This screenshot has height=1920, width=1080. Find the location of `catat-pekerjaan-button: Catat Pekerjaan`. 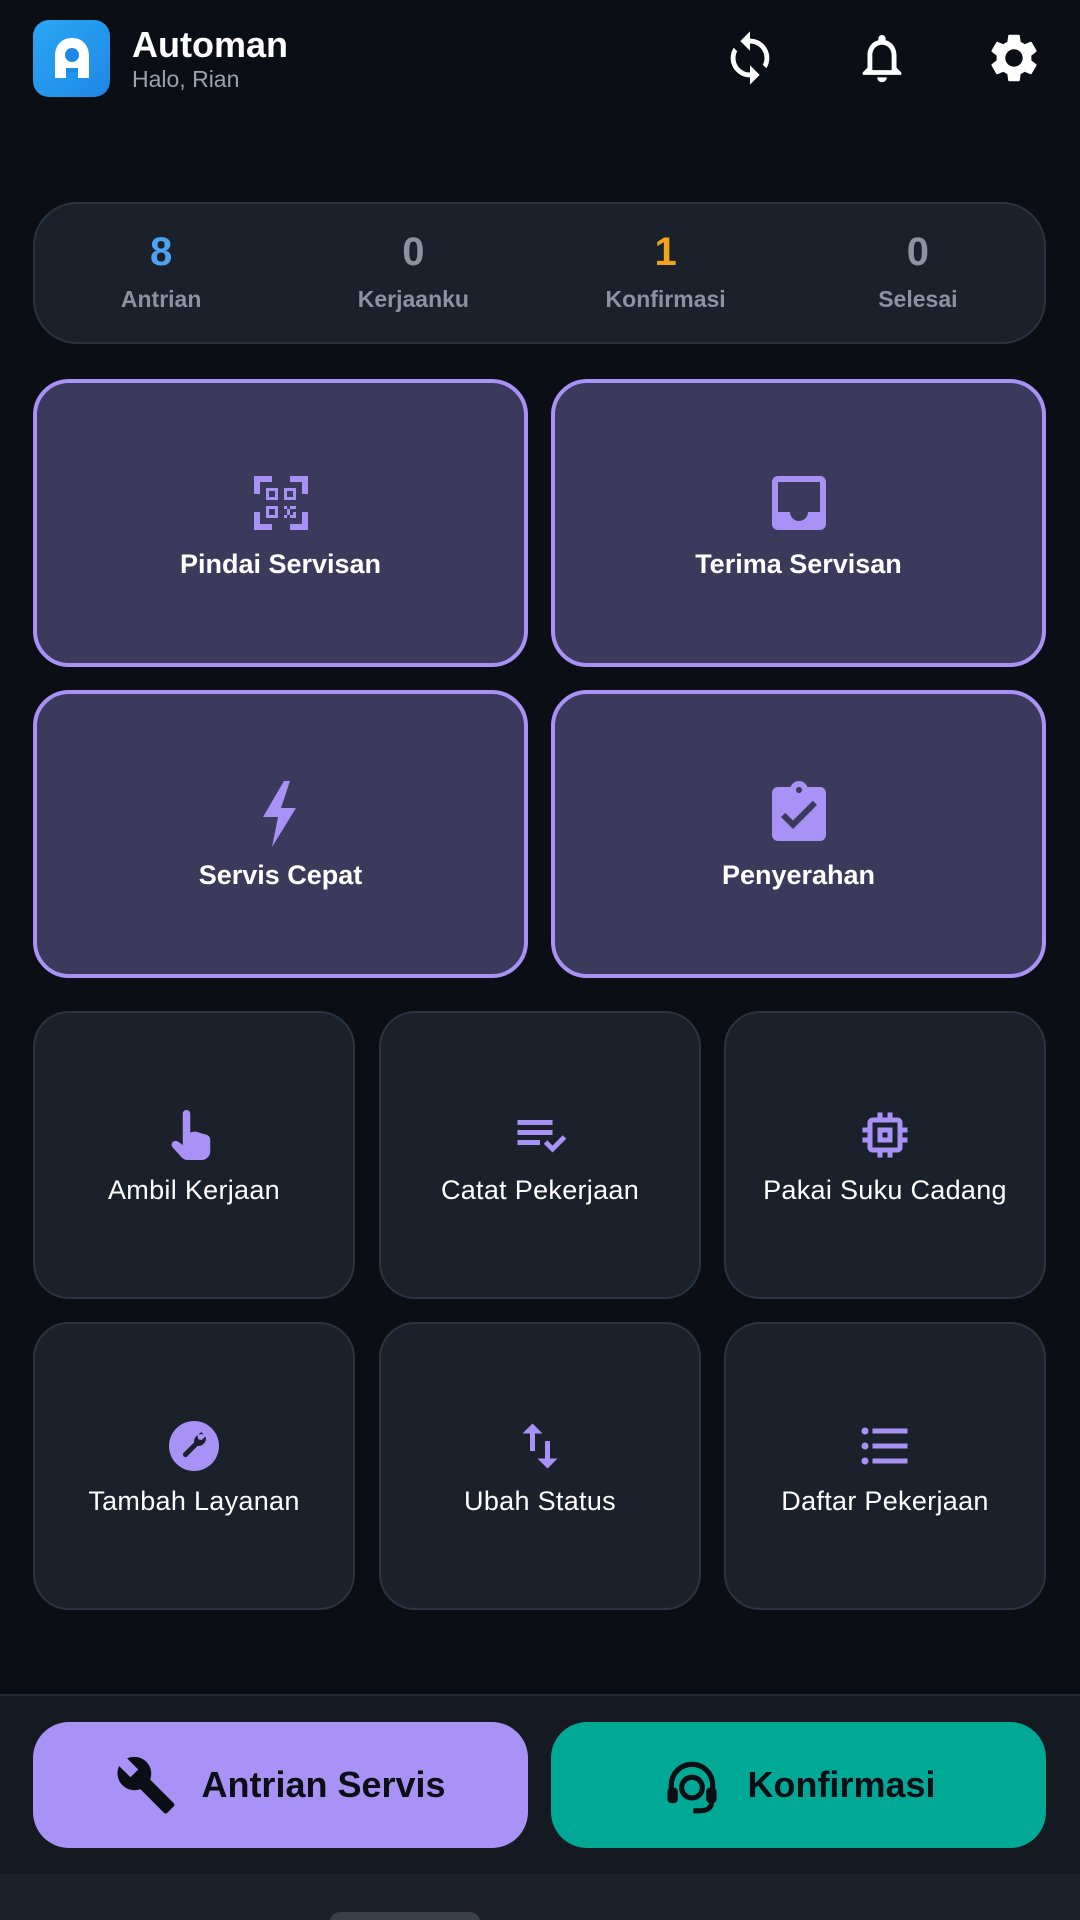

catat-pekerjaan-button: Catat Pekerjaan is located at coordinates (540, 1155).